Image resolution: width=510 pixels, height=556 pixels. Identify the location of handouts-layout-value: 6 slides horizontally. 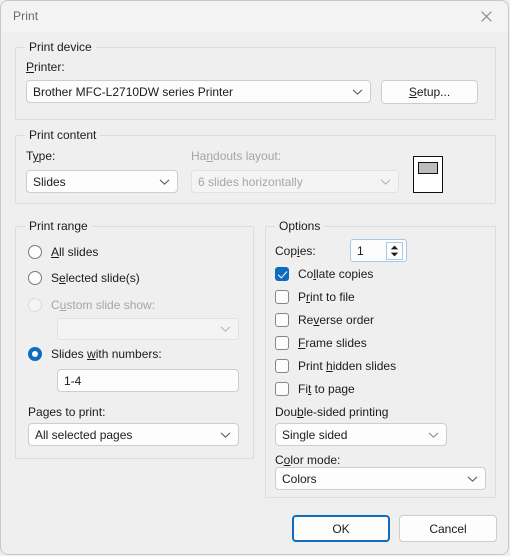
(250, 181).